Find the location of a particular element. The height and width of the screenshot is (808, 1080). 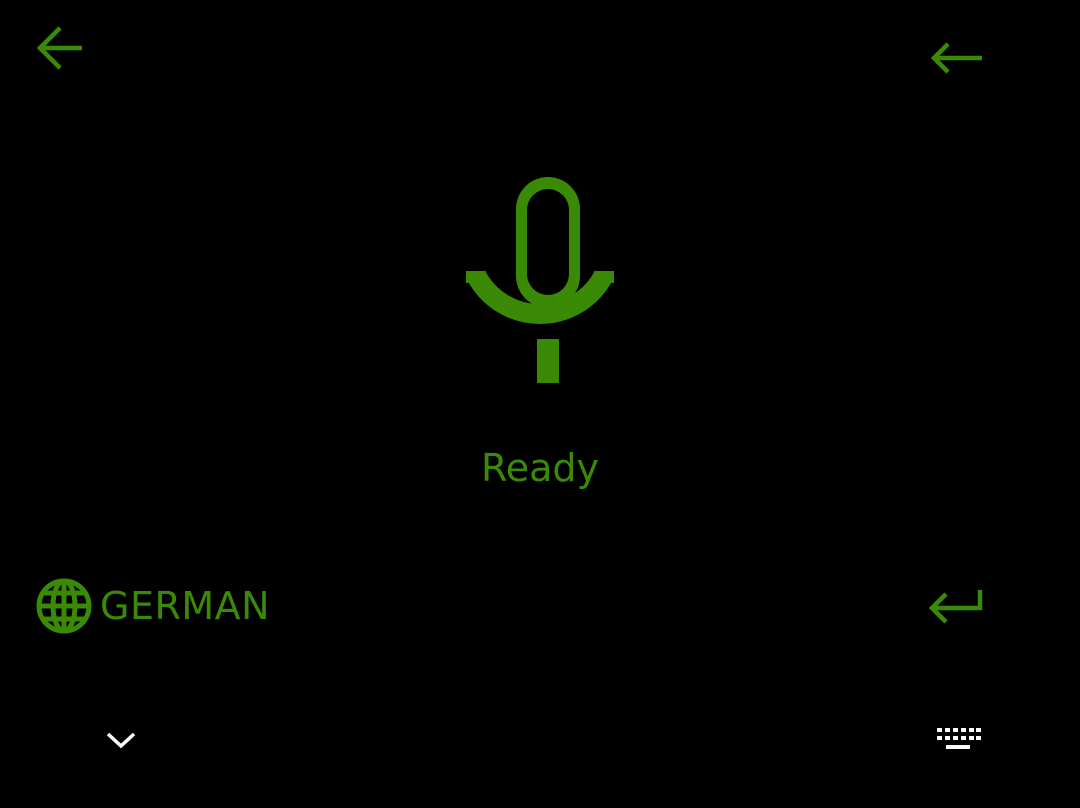

microphone-icon is located at coordinates (540, 280).